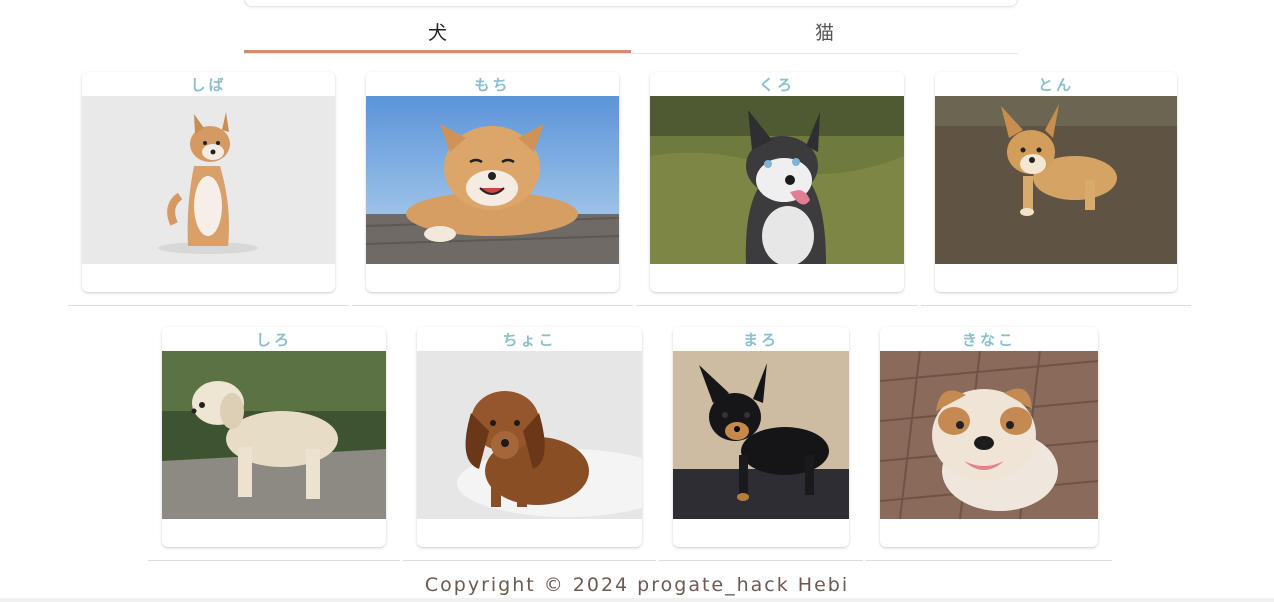  I want to click on pet-card: しば, so click(208, 182).